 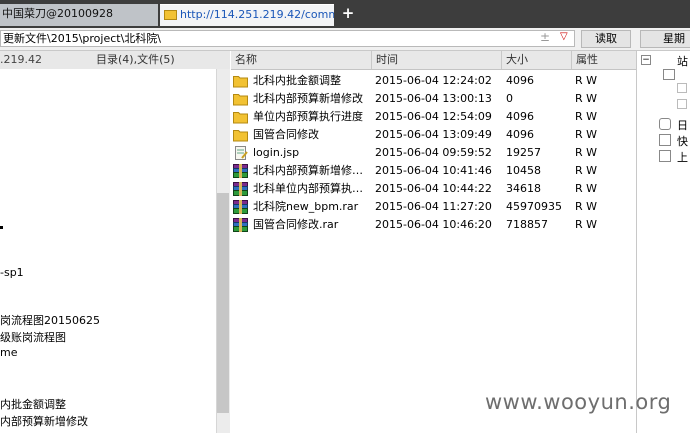 I want to click on table-row: 单位内部预算执行进度 2015-06-04 12:54:09 4096 R W, so click(x=433, y=117).